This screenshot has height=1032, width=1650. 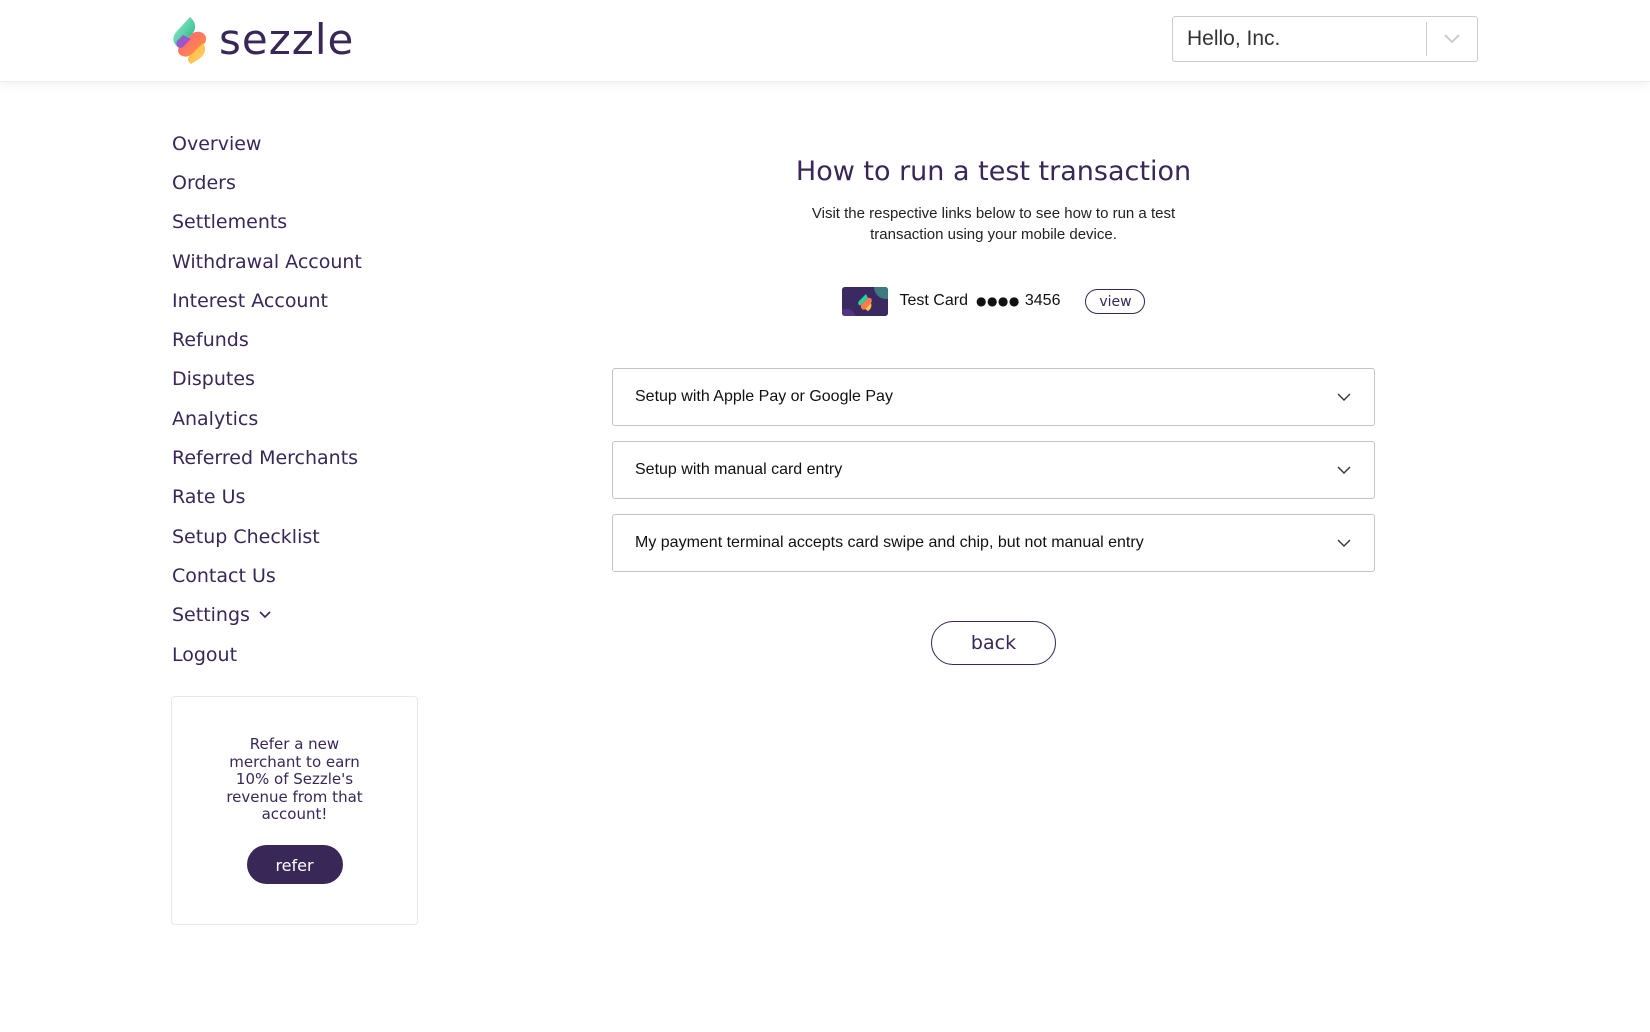 I want to click on card-last4: 3456, so click(x=1042, y=300).